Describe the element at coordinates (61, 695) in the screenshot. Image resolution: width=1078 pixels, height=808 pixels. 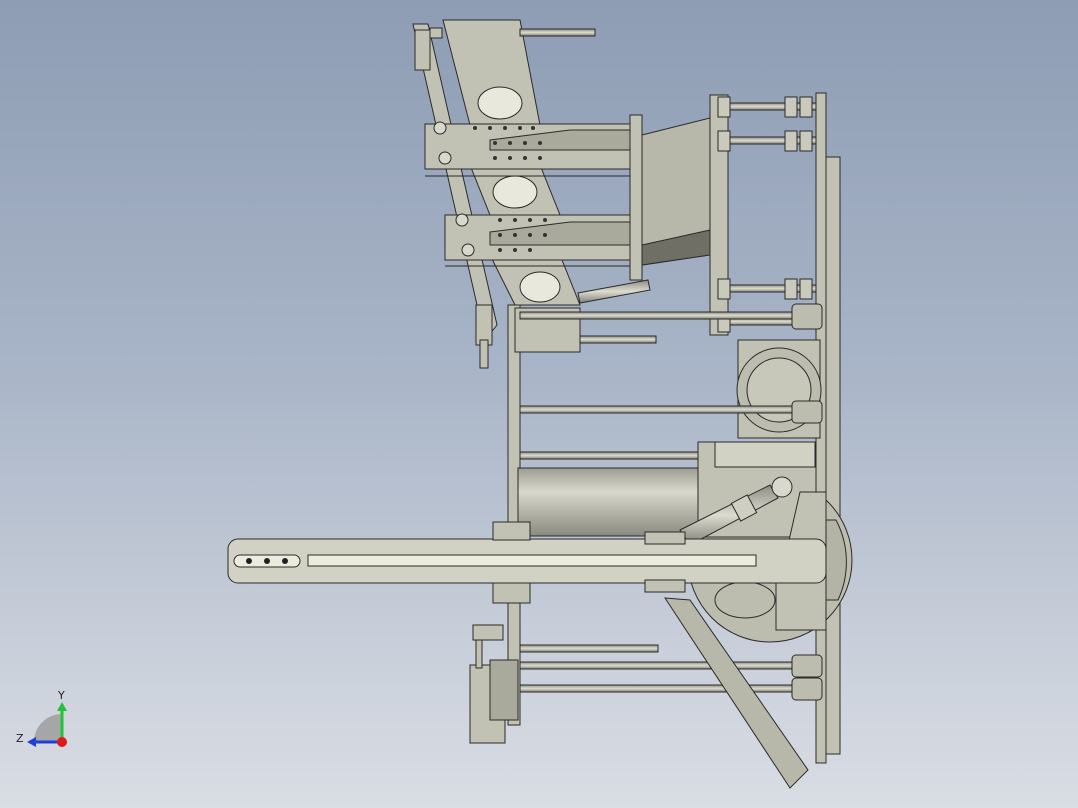
I see `y-axis-label: Y` at that location.